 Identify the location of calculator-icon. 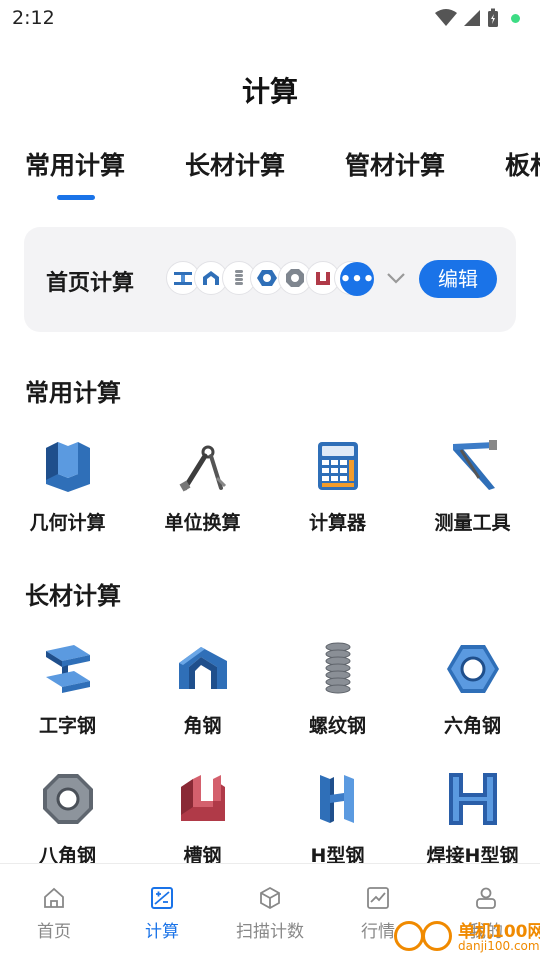
(338, 466).